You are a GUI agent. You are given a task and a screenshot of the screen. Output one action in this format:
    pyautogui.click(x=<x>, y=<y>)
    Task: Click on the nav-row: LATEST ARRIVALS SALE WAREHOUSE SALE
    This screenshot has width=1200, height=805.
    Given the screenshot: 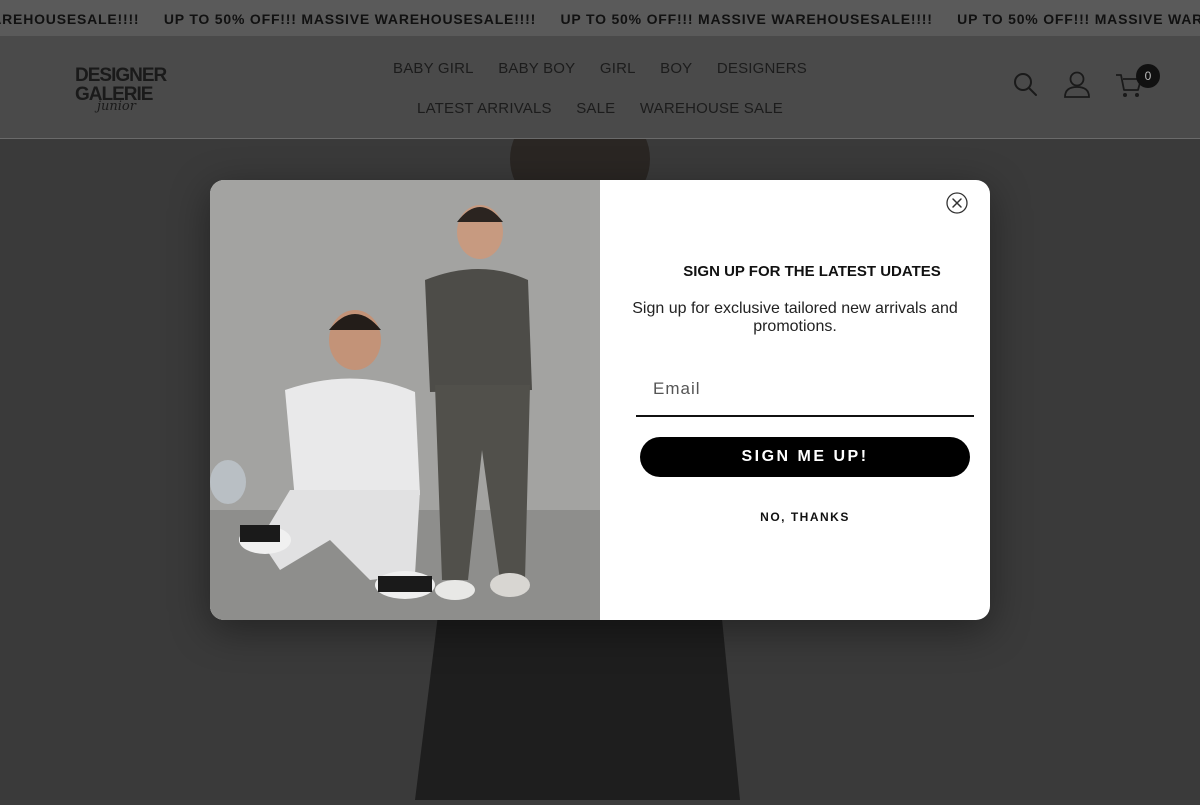 What is the action you would take?
    pyautogui.click(x=600, y=109)
    